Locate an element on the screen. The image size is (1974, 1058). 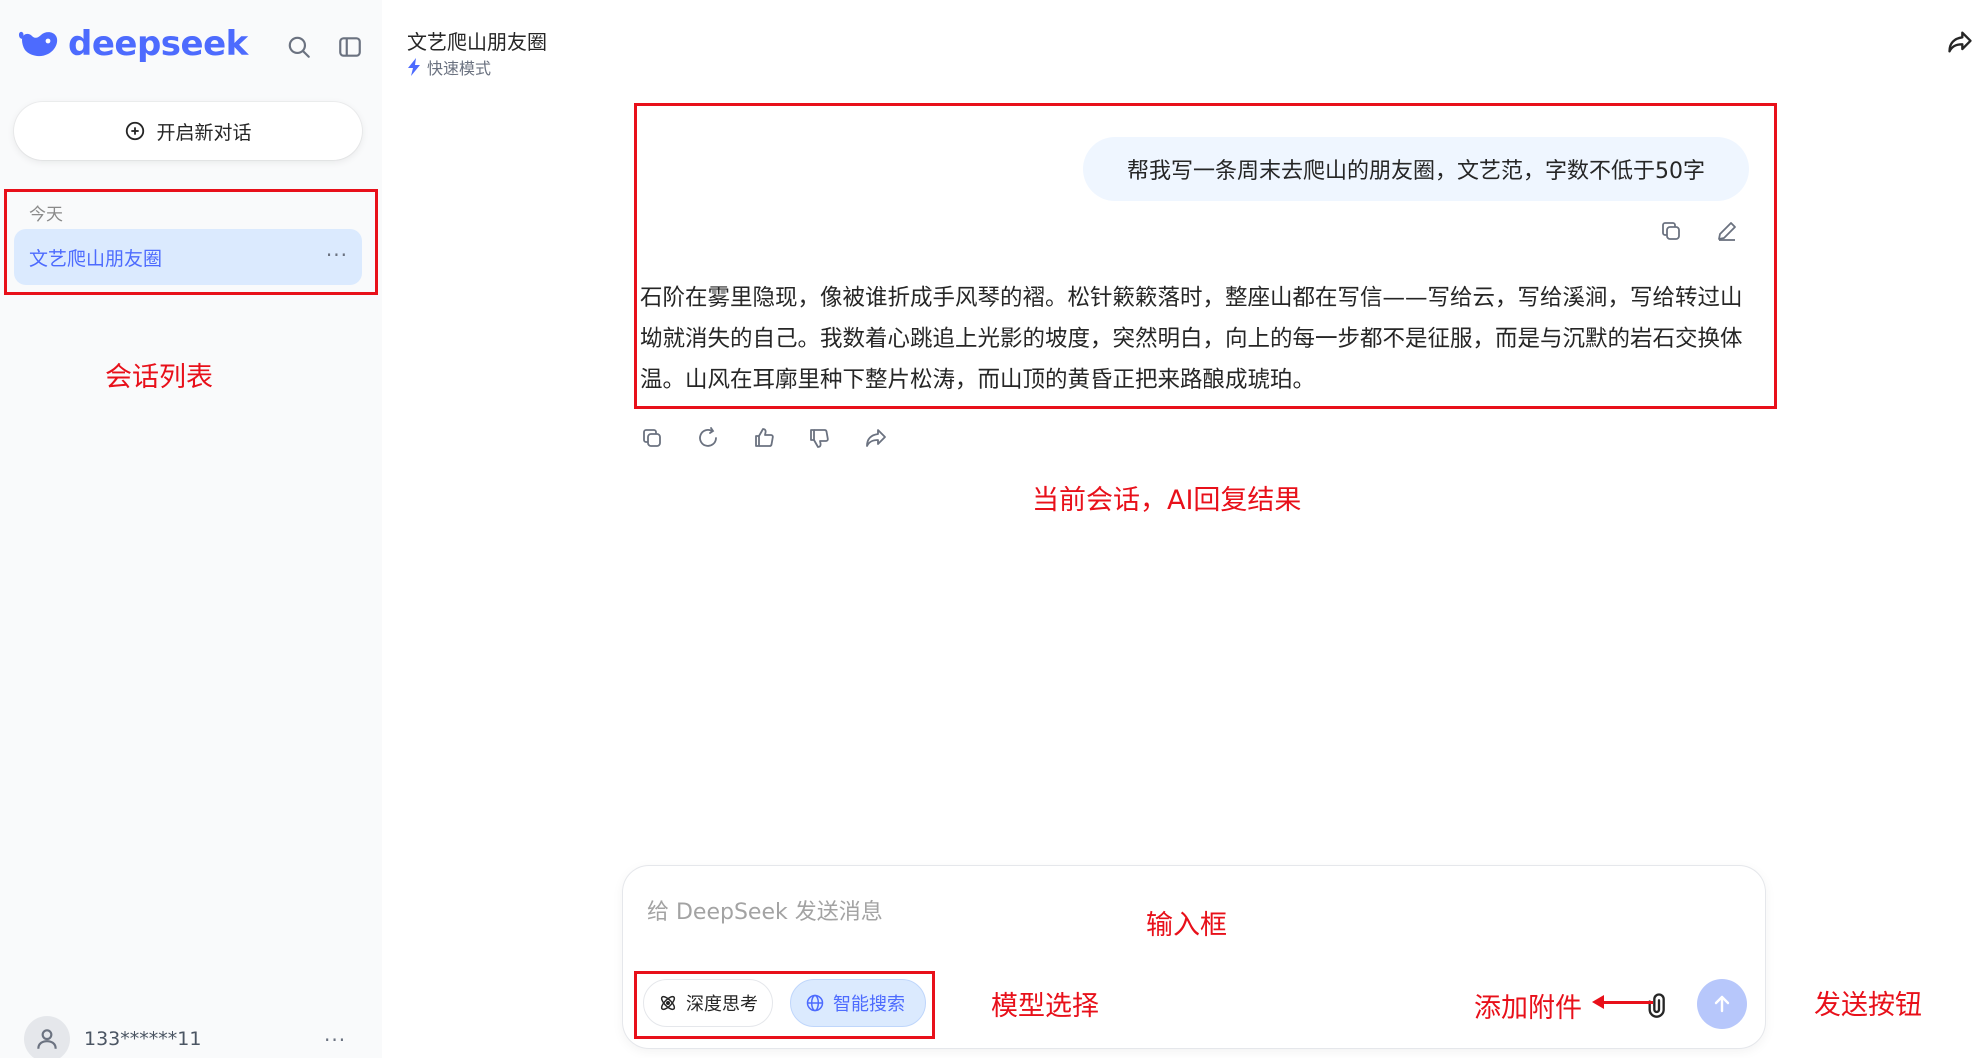
annotation-current-conversation: 当前会话，AI回复结果 is located at coordinates (1167, 500).